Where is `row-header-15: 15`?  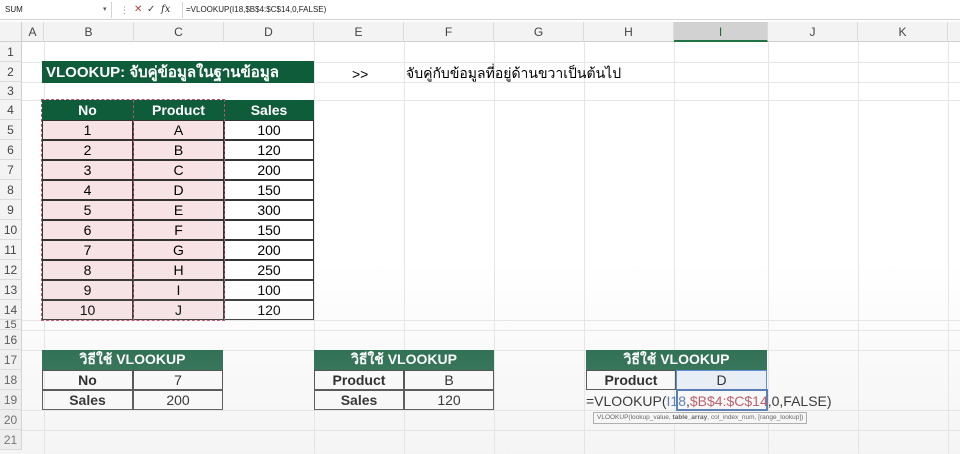 row-header-15: 15 is located at coordinates (11, 325).